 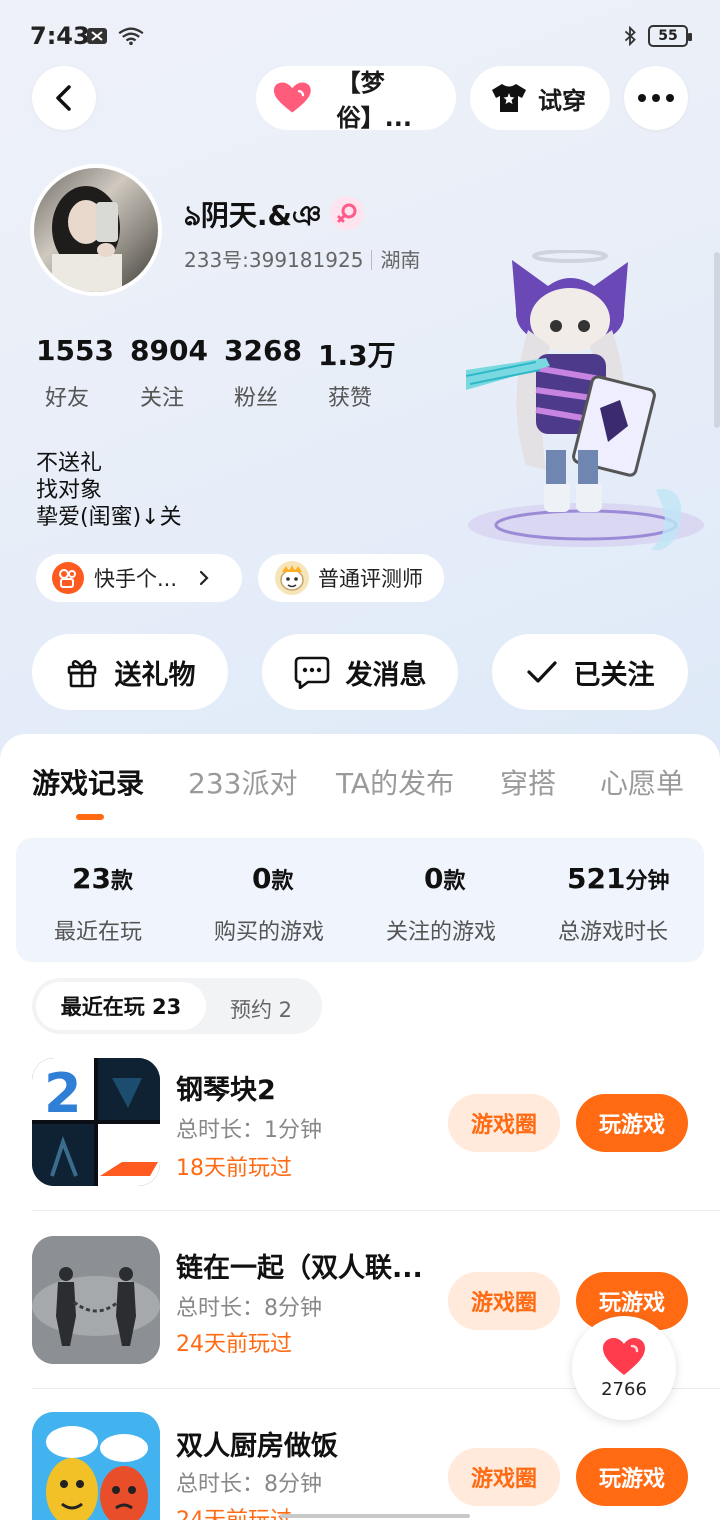 I want to click on summary-followed-value: 0款, so click(x=445, y=878).